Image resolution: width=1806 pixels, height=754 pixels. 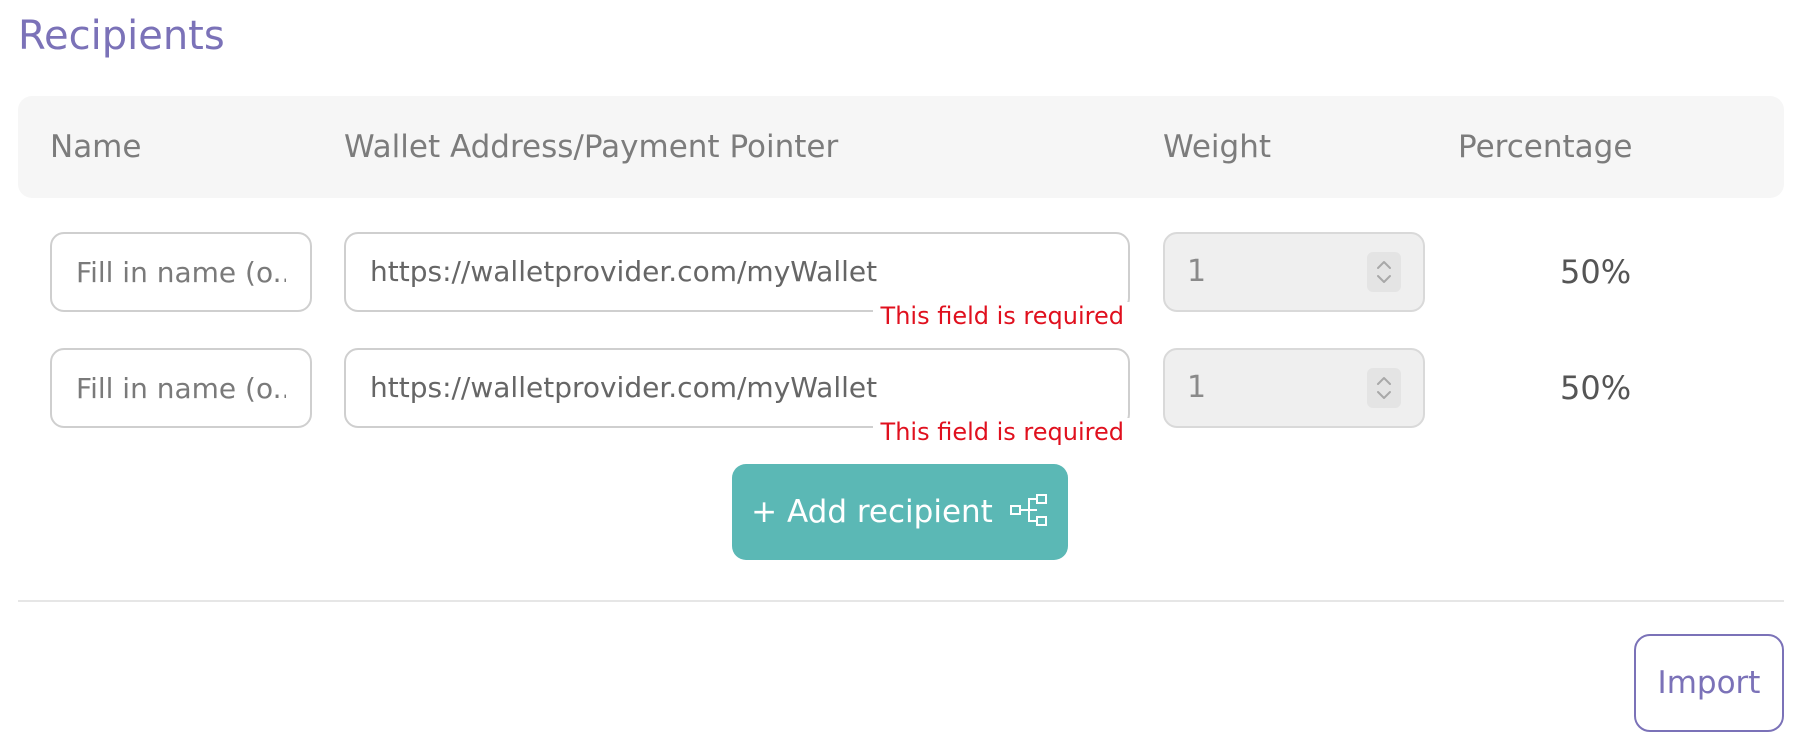 What do you see at coordinates (1217, 147) in the screenshot?
I see `header-weight: Weight` at bounding box center [1217, 147].